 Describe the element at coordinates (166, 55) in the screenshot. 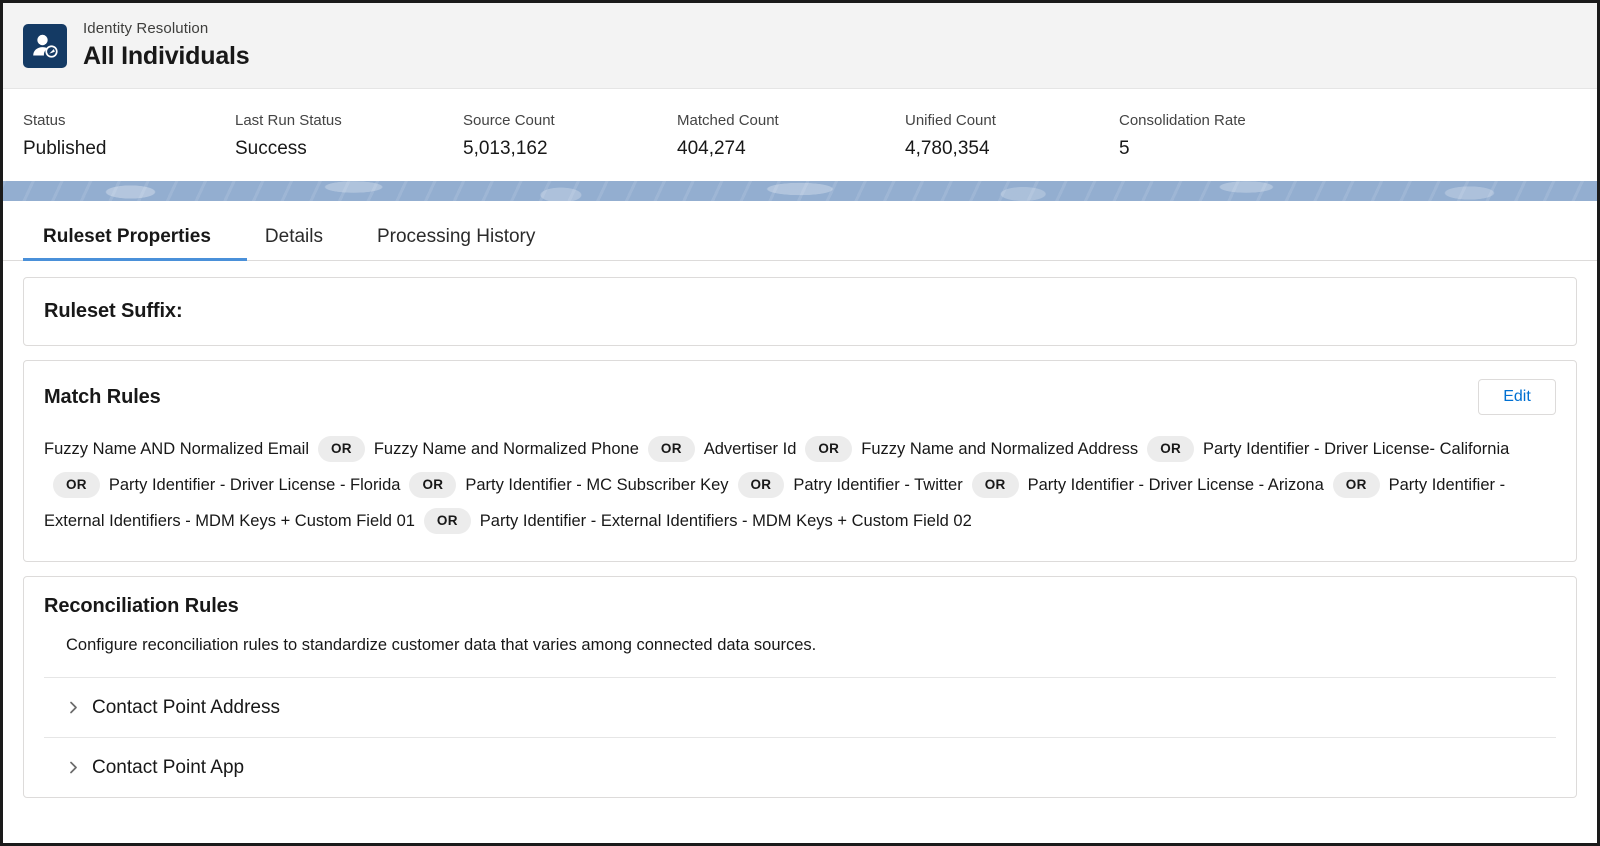

I see `page-title: All Individuals` at that location.